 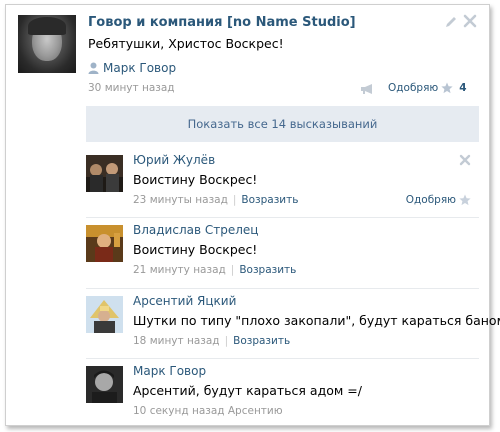 I want to click on user-icon, so click(x=93, y=68).